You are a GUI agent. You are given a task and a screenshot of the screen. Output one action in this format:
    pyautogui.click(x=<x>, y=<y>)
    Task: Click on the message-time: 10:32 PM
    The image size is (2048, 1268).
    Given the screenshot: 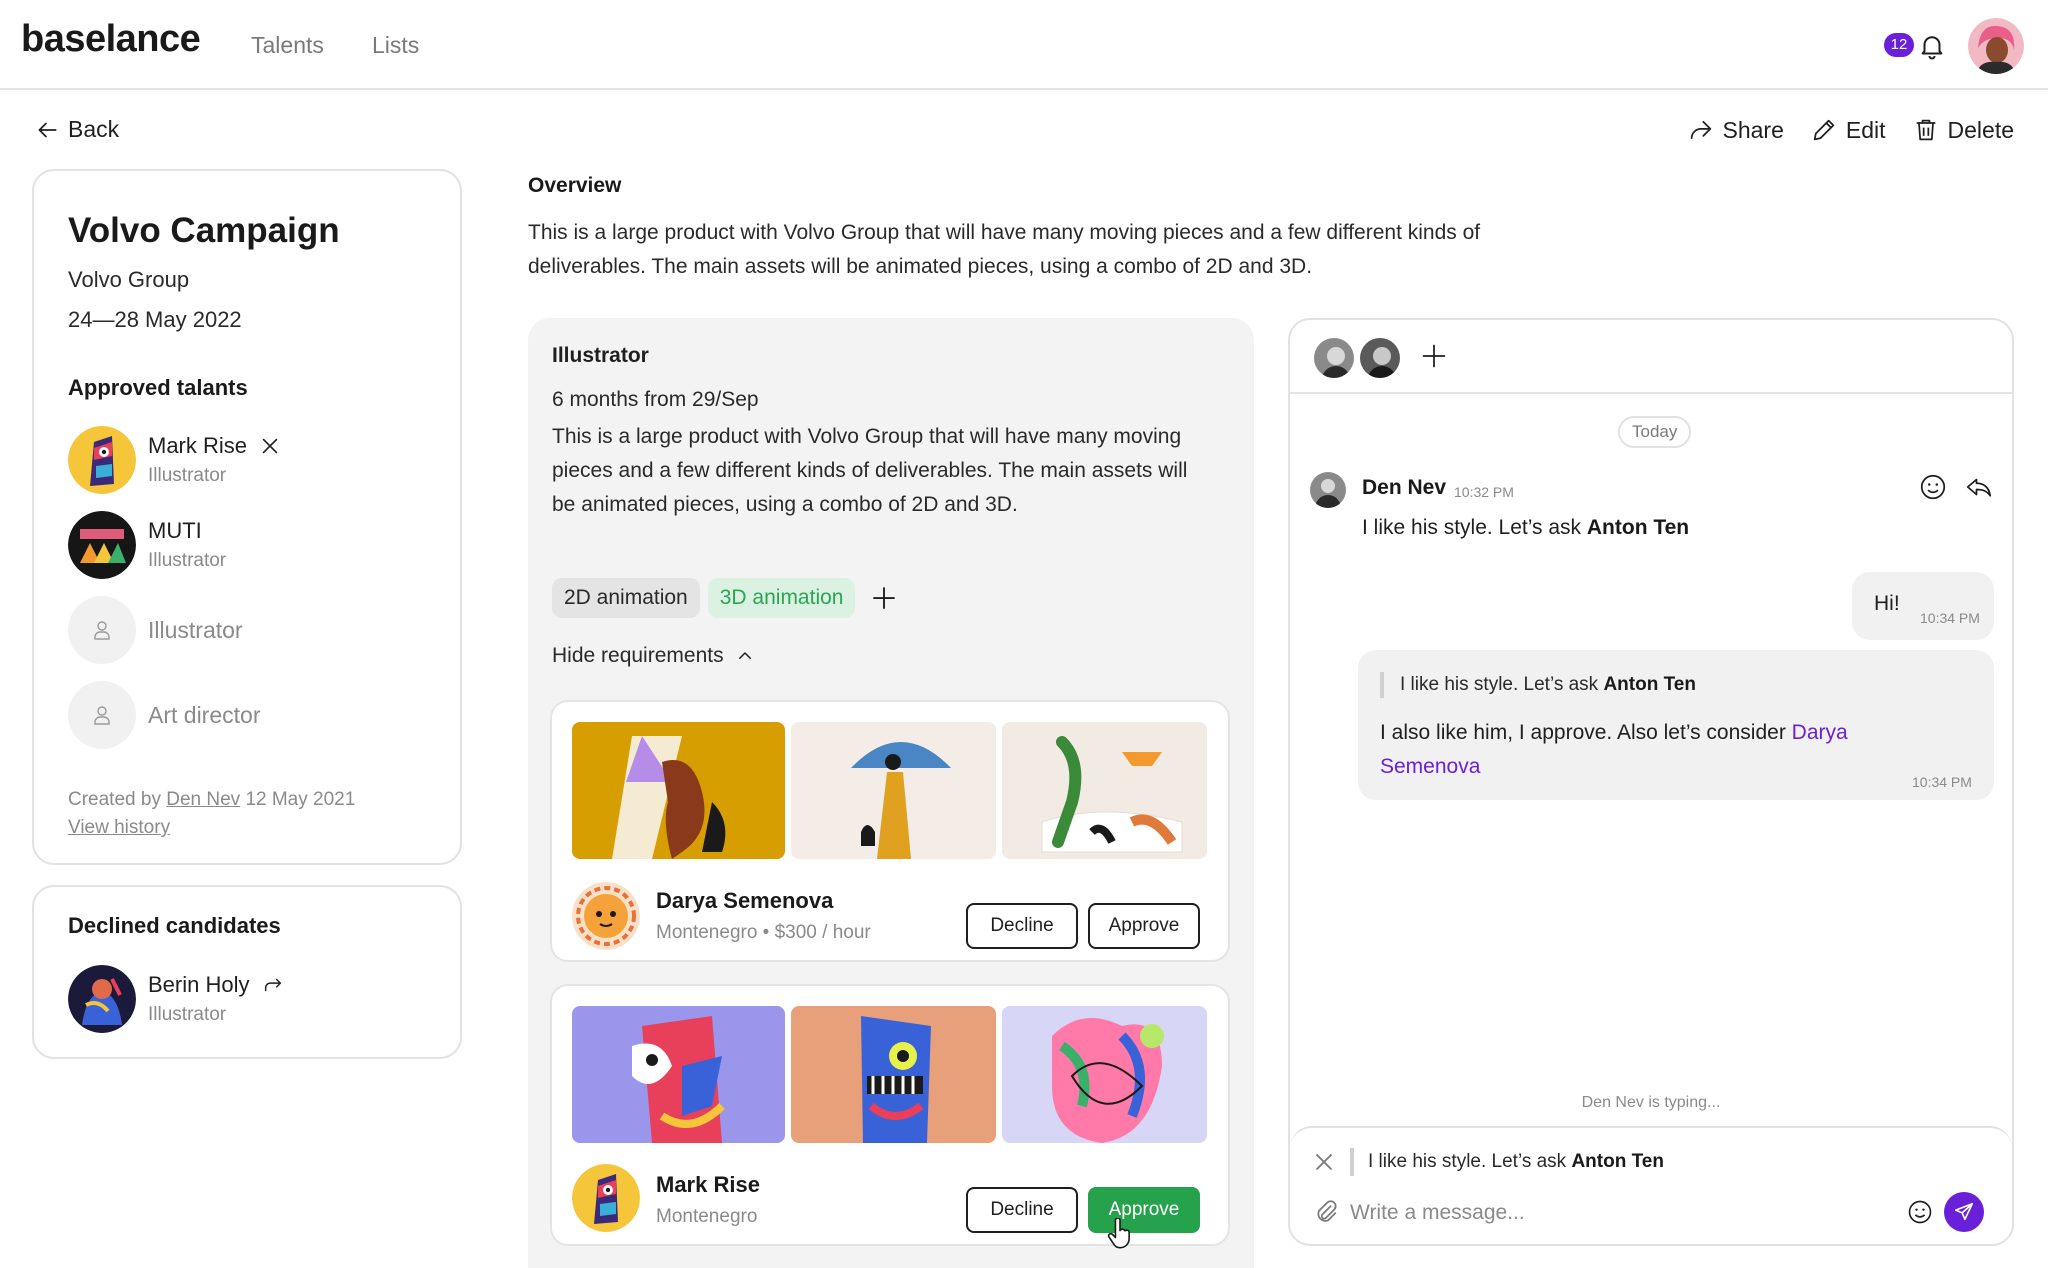 What is the action you would take?
    pyautogui.click(x=1484, y=492)
    